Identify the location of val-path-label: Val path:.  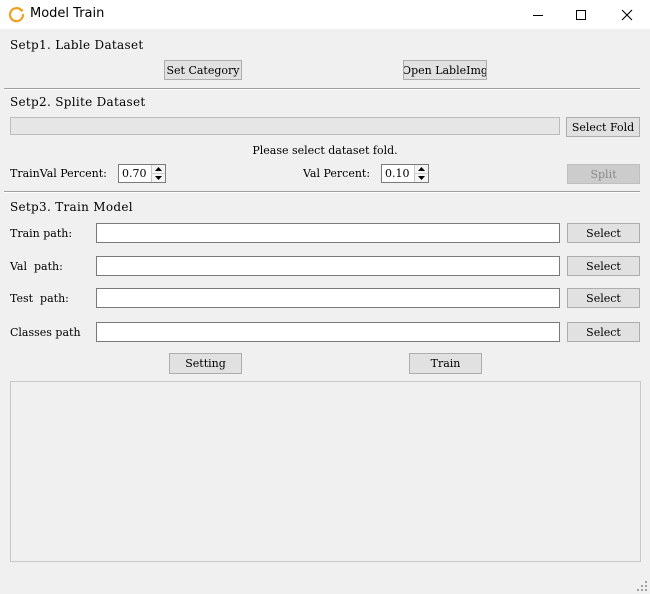
(36, 266).